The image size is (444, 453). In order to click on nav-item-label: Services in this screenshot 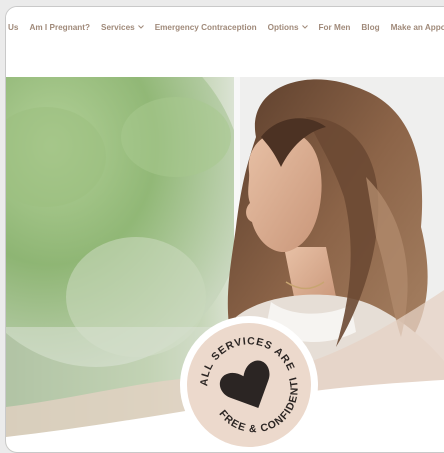, I will do `click(117, 27)`.